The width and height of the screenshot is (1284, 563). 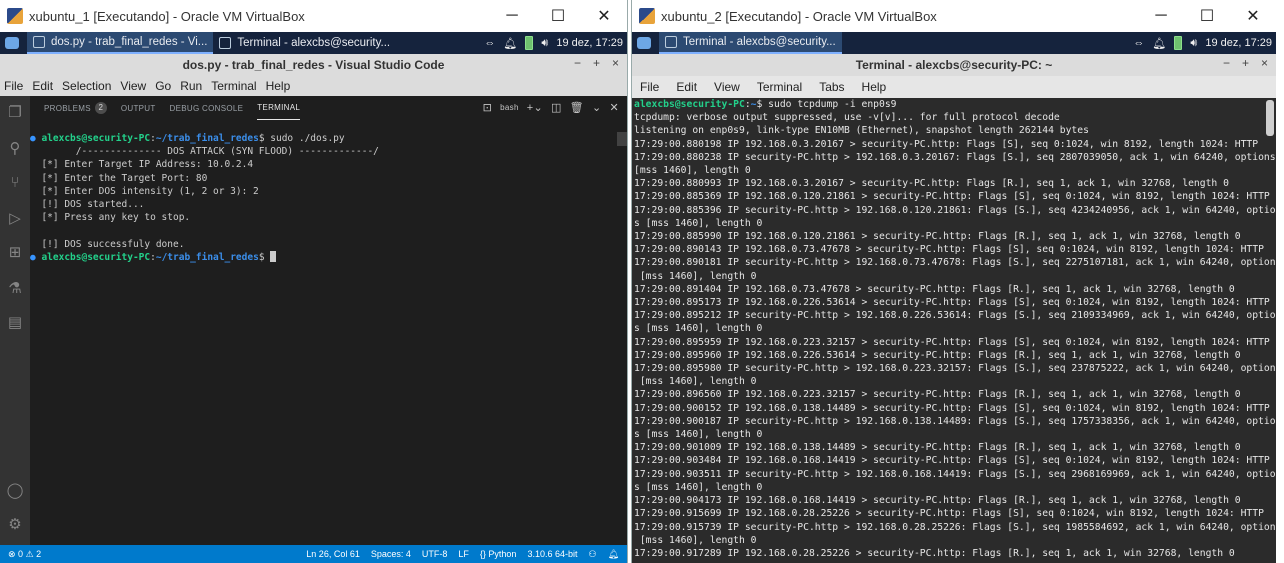 What do you see at coordinates (535, 107) in the screenshot?
I see `new-terminal-button: +⌄` at bounding box center [535, 107].